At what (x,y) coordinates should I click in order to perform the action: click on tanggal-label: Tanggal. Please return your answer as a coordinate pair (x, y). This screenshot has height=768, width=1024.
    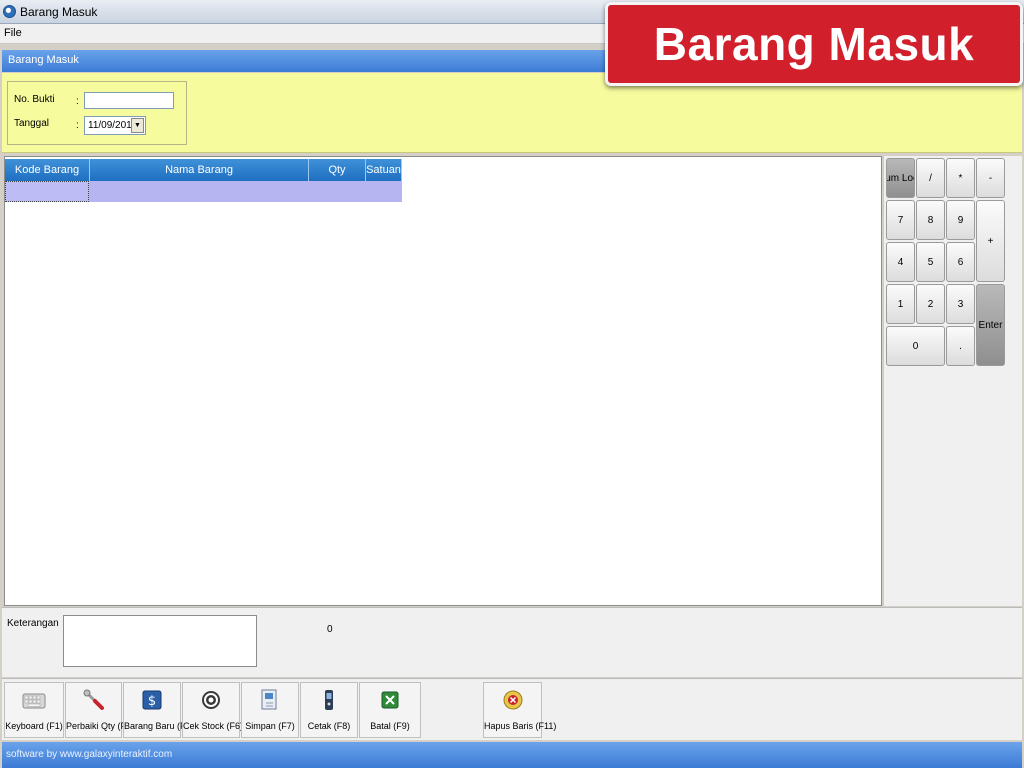
    Looking at the image, I should click on (32, 123).